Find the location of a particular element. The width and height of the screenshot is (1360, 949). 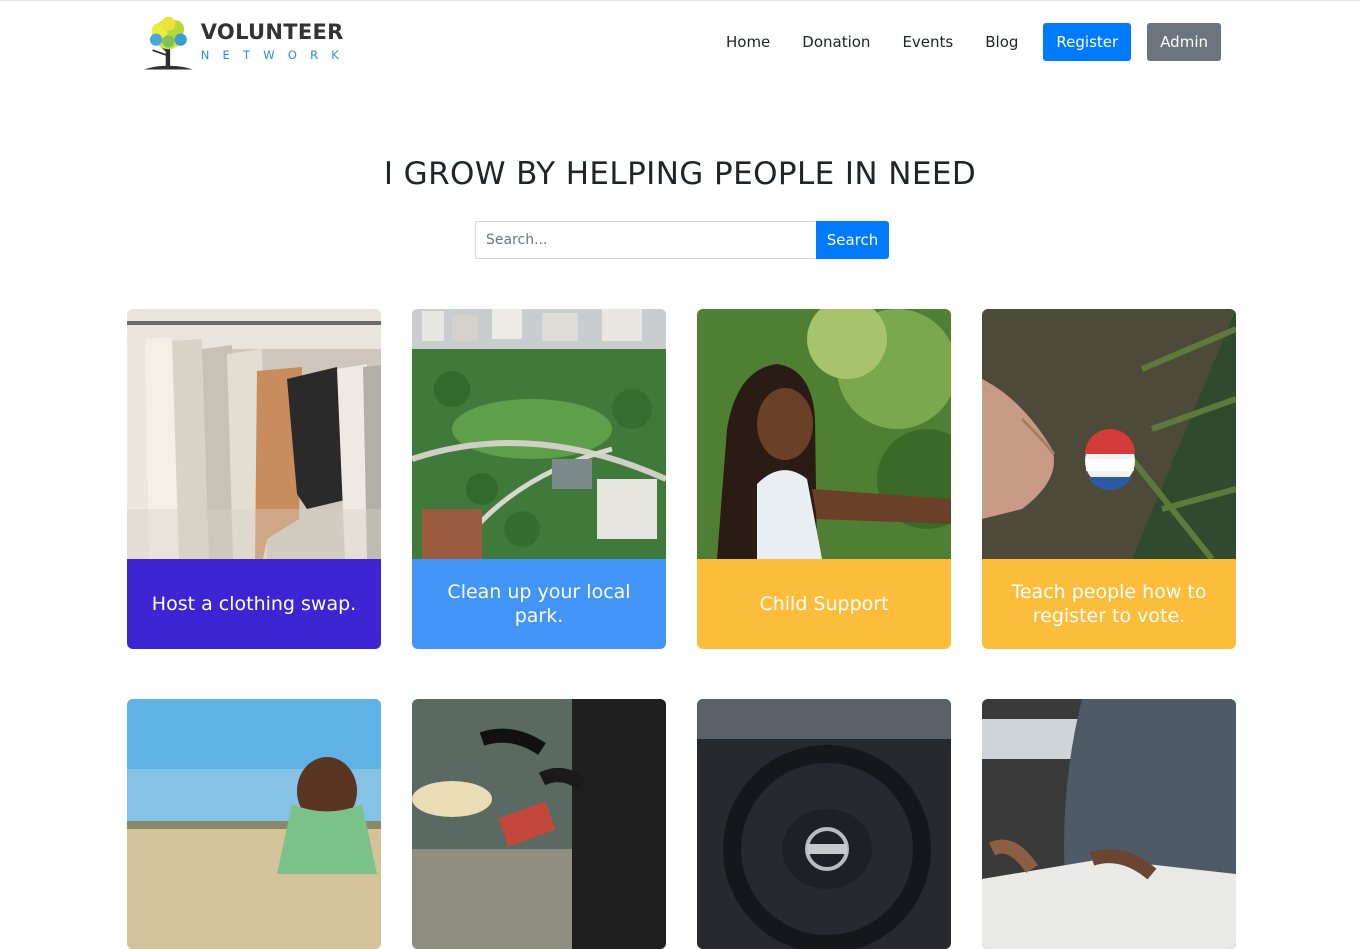

search-input is located at coordinates (645, 240).